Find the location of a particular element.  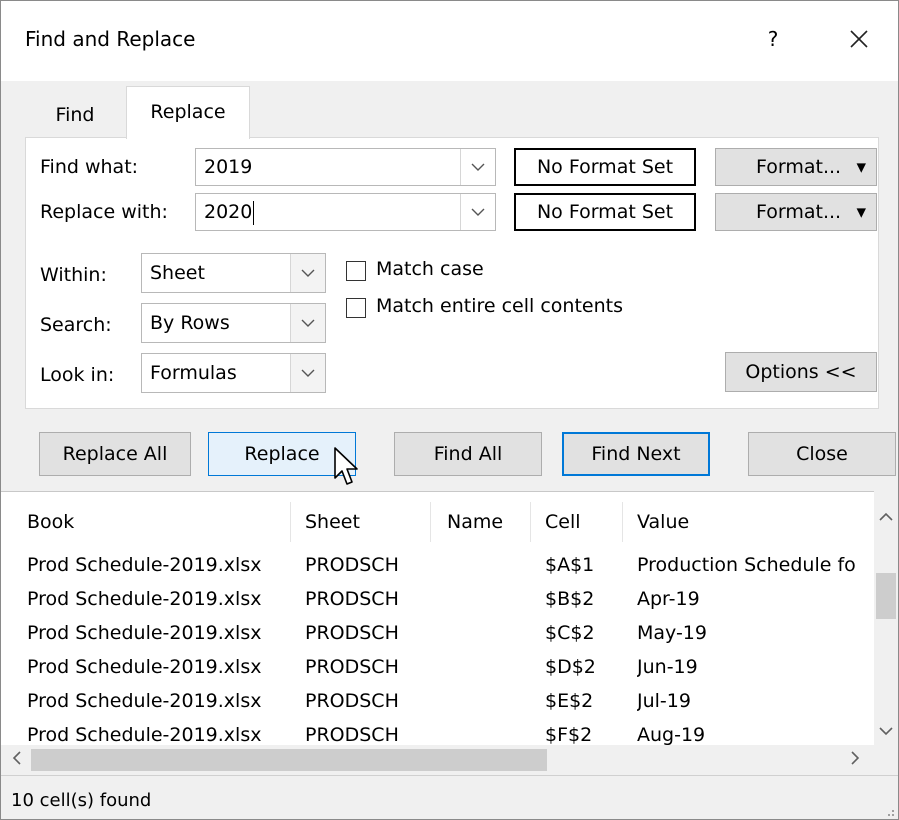

help-button: ? is located at coordinates (773, 39).